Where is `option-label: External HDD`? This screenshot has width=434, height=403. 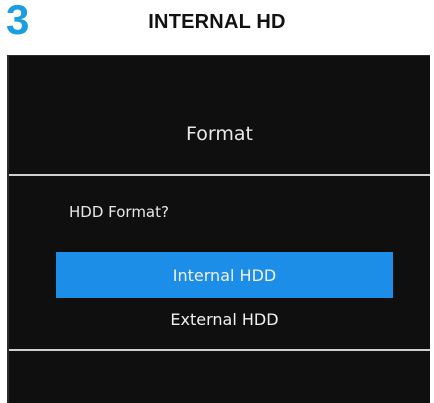
option-label: External HDD is located at coordinates (224, 319).